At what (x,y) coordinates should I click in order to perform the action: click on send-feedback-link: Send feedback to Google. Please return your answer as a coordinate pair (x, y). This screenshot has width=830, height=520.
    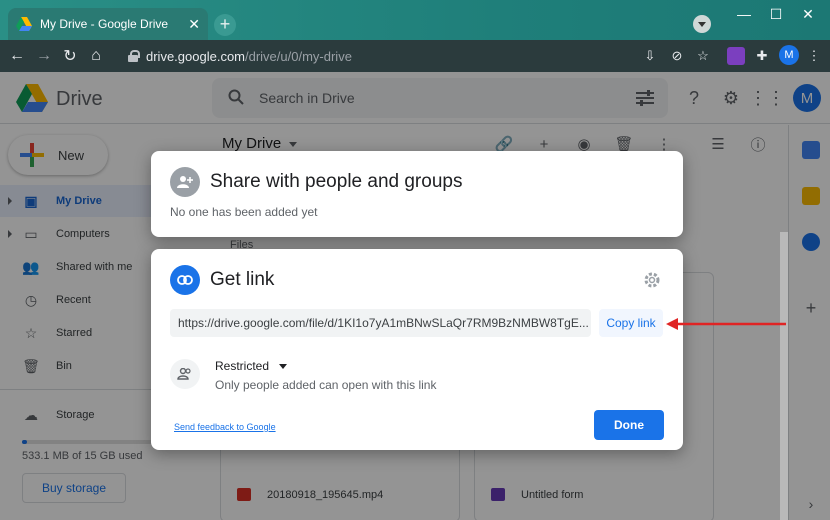
    Looking at the image, I should click on (225, 427).